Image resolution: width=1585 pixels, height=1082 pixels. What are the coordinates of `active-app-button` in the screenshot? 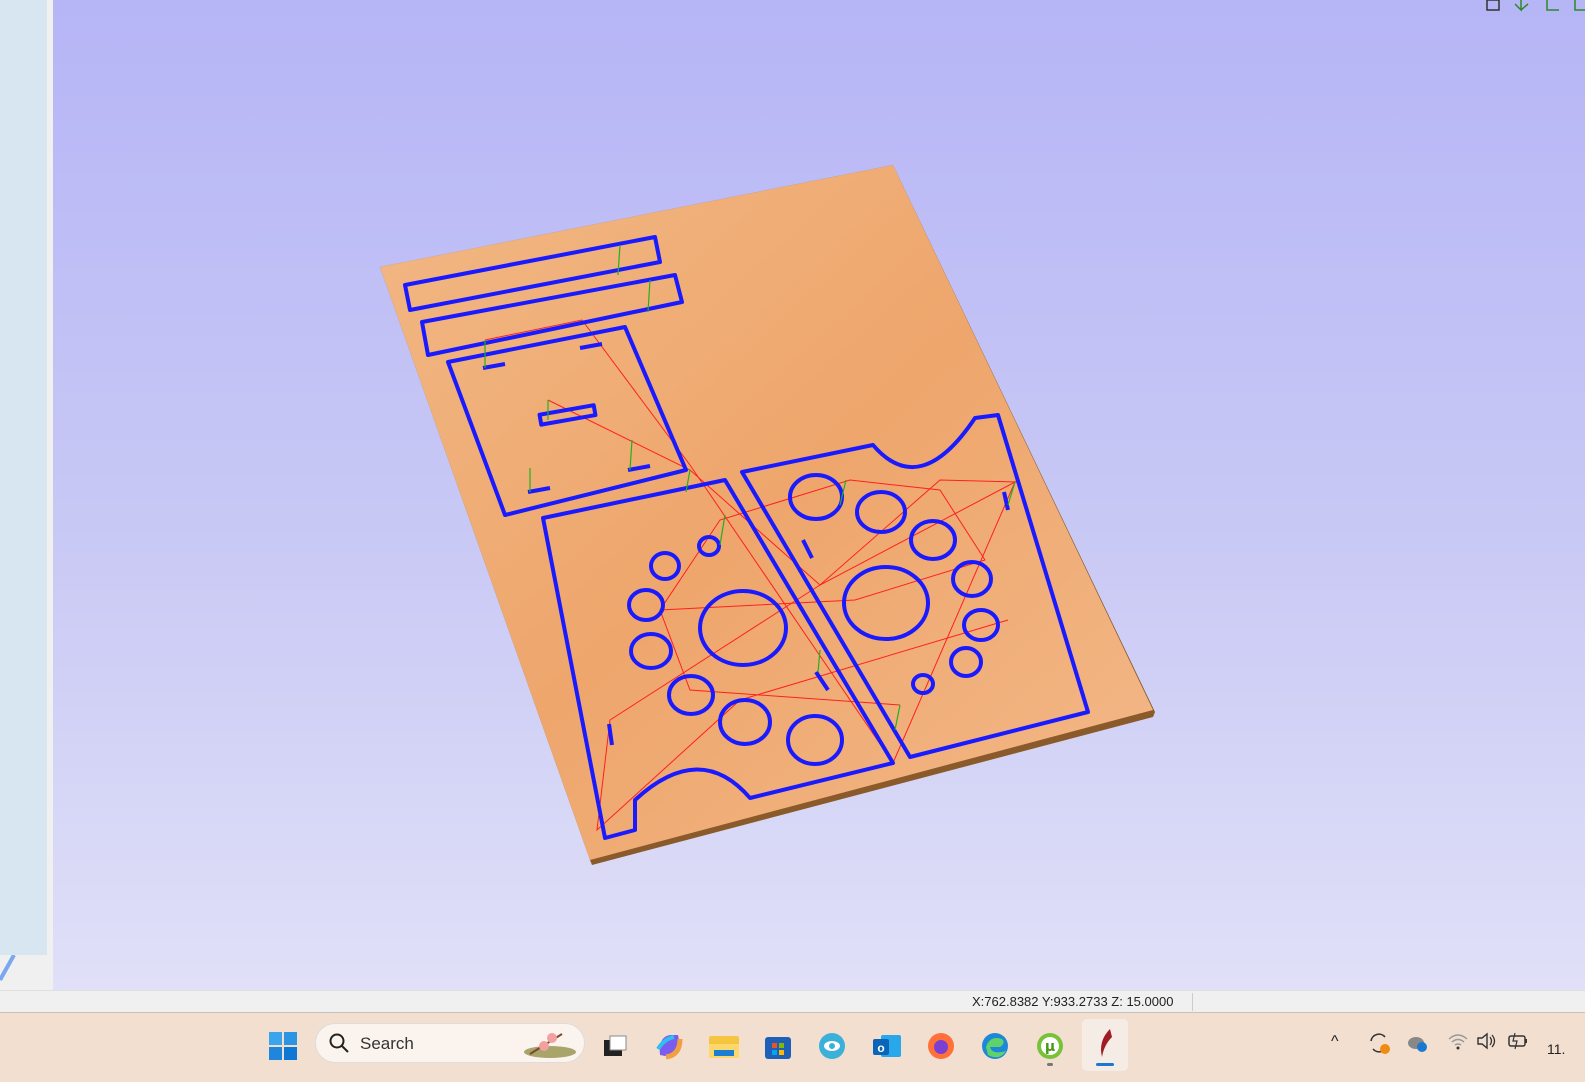 It's located at (1105, 1045).